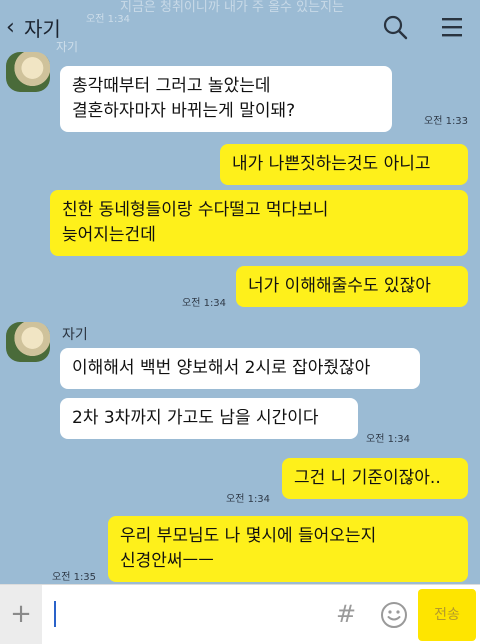 The height and width of the screenshot is (644, 480). What do you see at coordinates (375, 478) in the screenshot?
I see `chat-bubble-outgoing: 그건 니 기준이잖아..` at bounding box center [375, 478].